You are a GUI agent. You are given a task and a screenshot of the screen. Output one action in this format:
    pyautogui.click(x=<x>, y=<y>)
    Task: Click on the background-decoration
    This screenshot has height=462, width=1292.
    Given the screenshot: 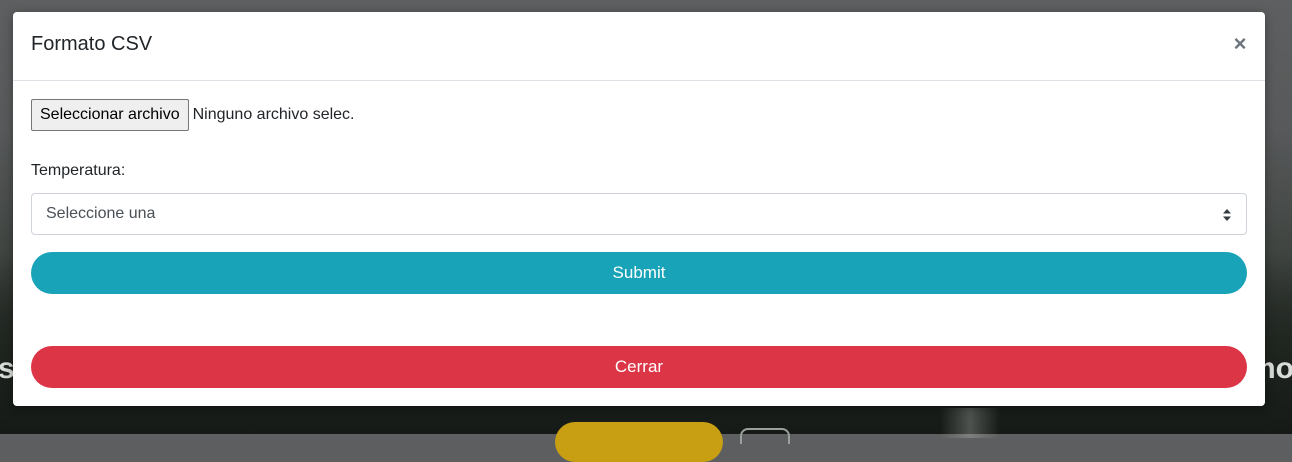 What is the action you would take?
    pyautogui.click(x=765, y=436)
    